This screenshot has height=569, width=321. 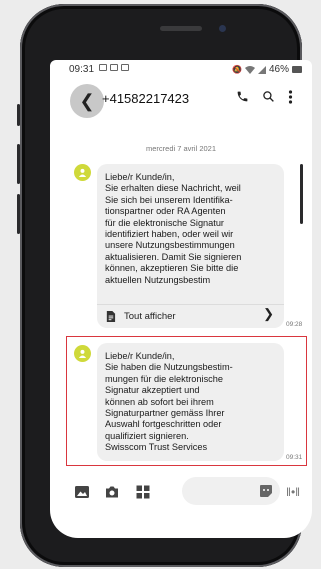 I want to click on more-options-icon, so click(x=290, y=98).